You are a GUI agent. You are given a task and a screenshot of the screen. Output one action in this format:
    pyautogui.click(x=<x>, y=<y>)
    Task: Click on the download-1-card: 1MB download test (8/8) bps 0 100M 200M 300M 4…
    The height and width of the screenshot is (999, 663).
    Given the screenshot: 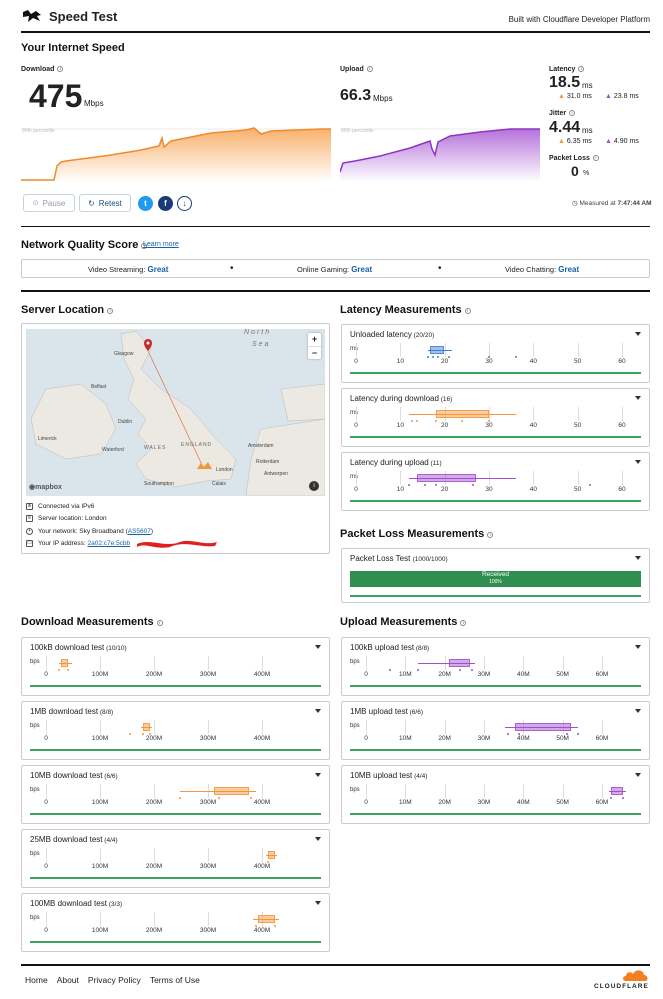 What is the action you would take?
    pyautogui.click(x=175, y=730)
    